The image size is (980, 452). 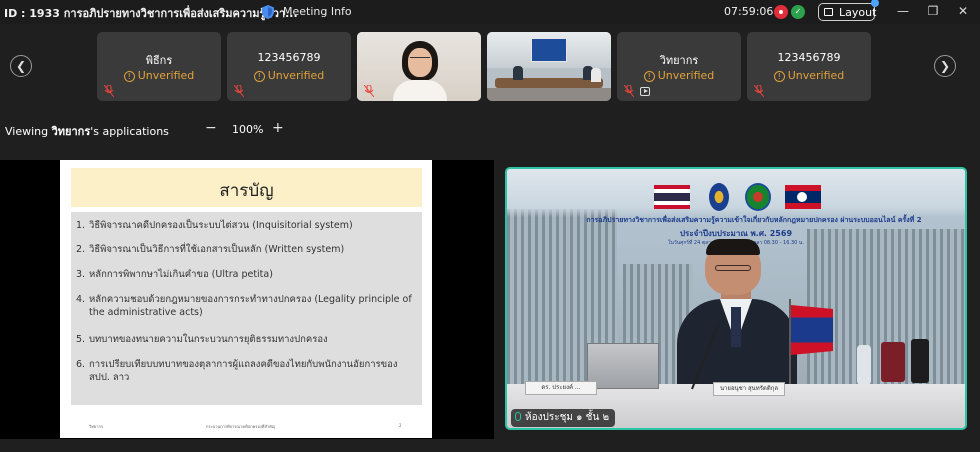 What do you see at coordinates (518, 416) in the screenshot?
I see `mic-active-icon` at bounding box center [518, 416].